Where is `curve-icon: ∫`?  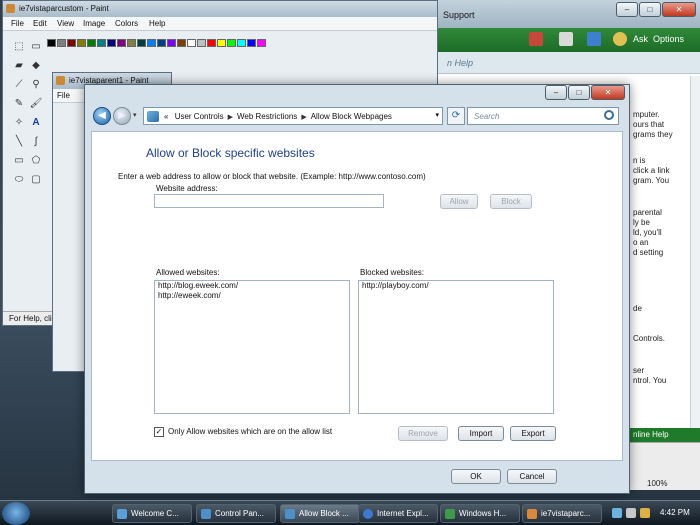
curve-icon: ∫ is located at coordinates (36, 141).